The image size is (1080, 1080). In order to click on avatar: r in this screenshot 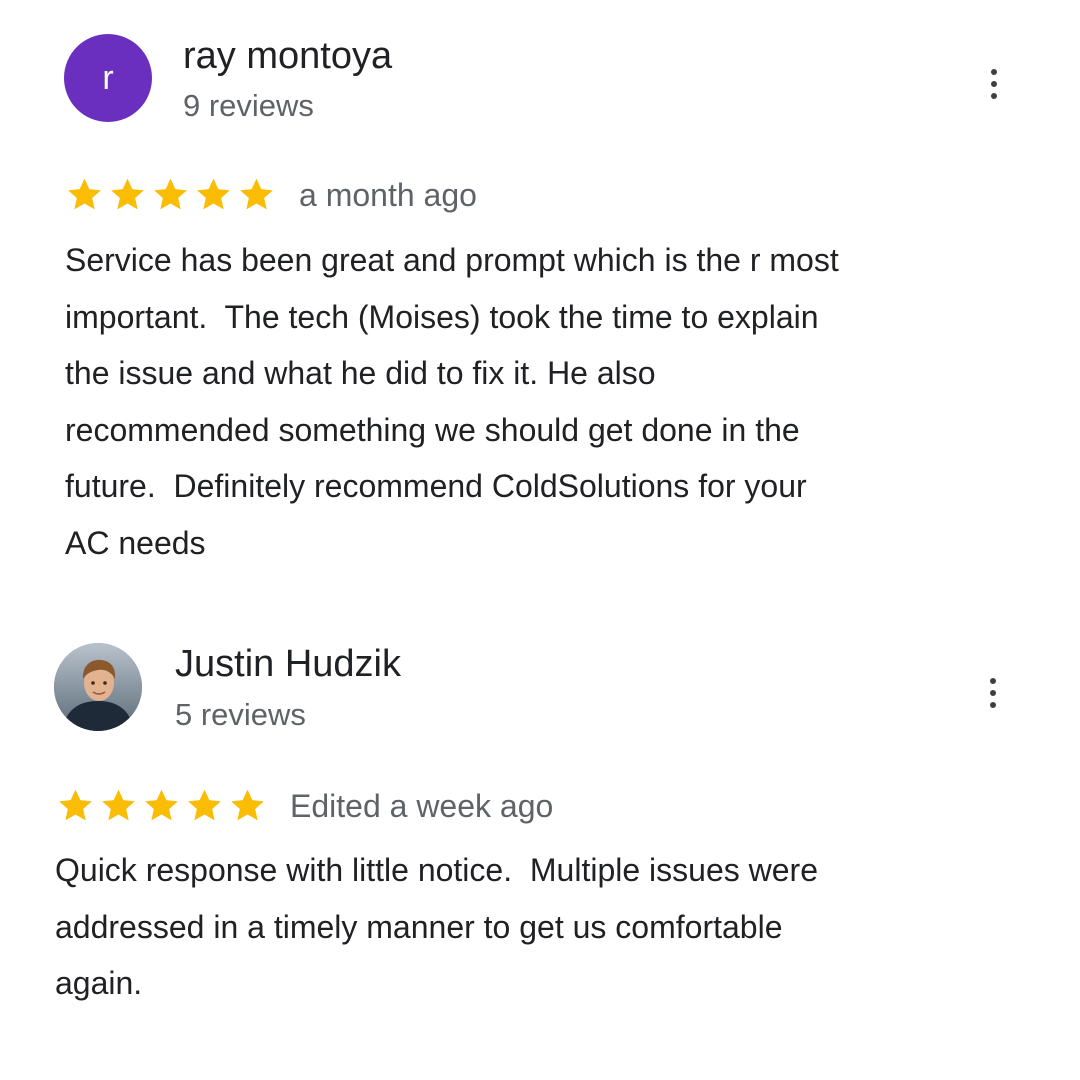, I will do `click(108, 78)`.